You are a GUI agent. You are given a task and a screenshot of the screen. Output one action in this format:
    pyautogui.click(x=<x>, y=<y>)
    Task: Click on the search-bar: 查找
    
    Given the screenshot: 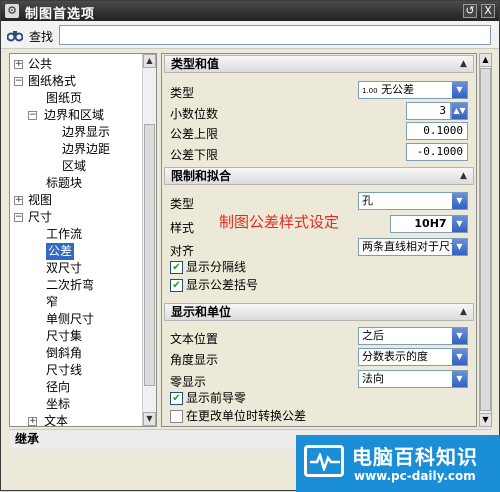 What is the action you would take?
    pyautogui.click(x=250, y=35)
    